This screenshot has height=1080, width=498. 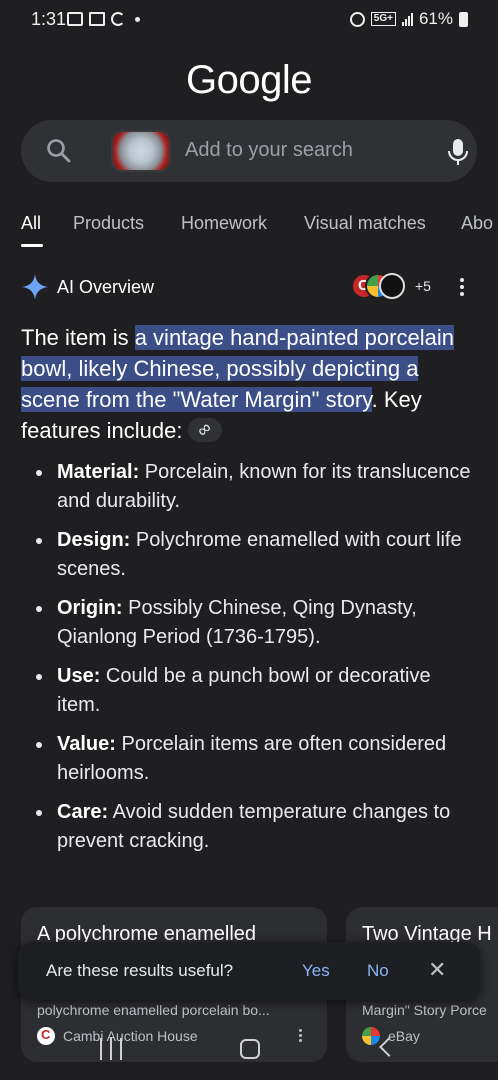 What do you see at coordinates (86, 744) in the screenshot?
I see `feature-label: Value:` at bounding box center [86, 744].